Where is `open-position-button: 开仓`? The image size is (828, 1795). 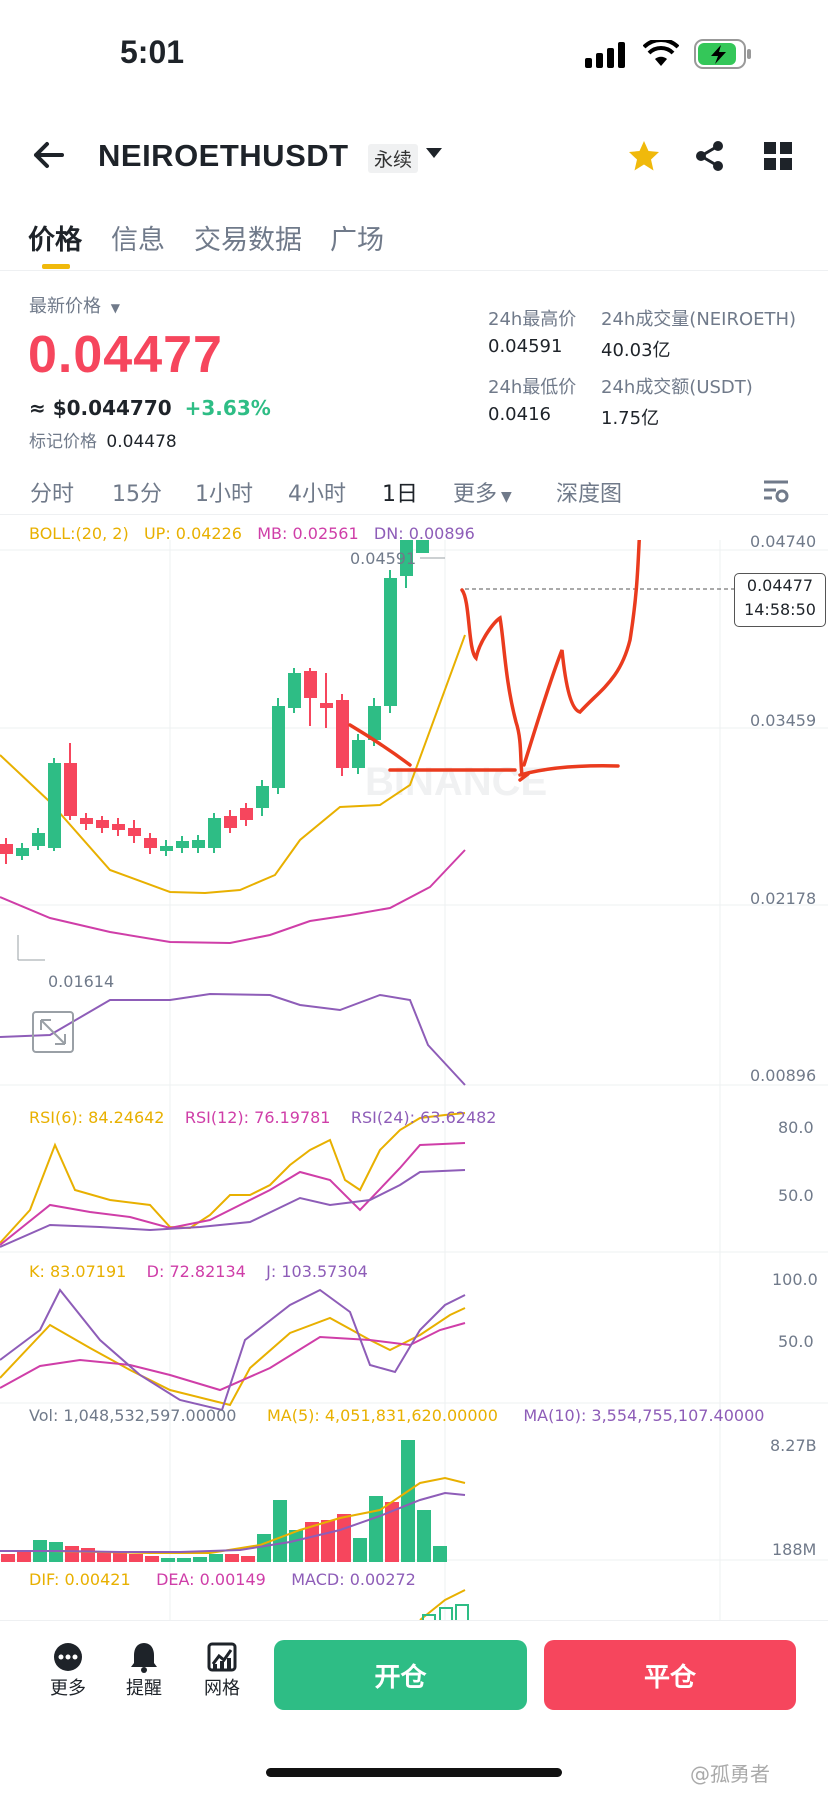
open-position-button: 开仓 is located at coordinates (400, 1675).